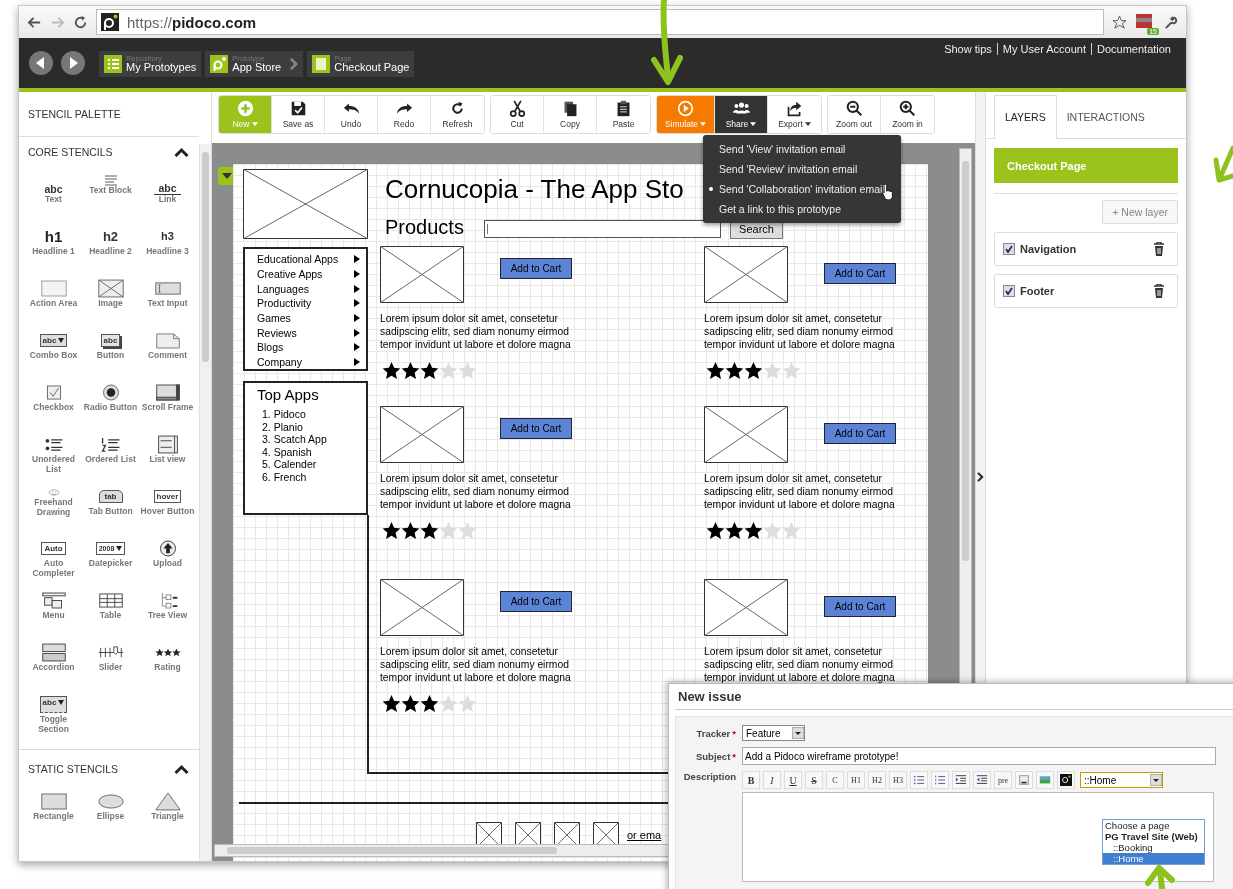 The width and height of the screenshot is (1233, 889). Describe the element at coordinates (1144, 21) in the screenshot. I see `extension-icon` at that location.